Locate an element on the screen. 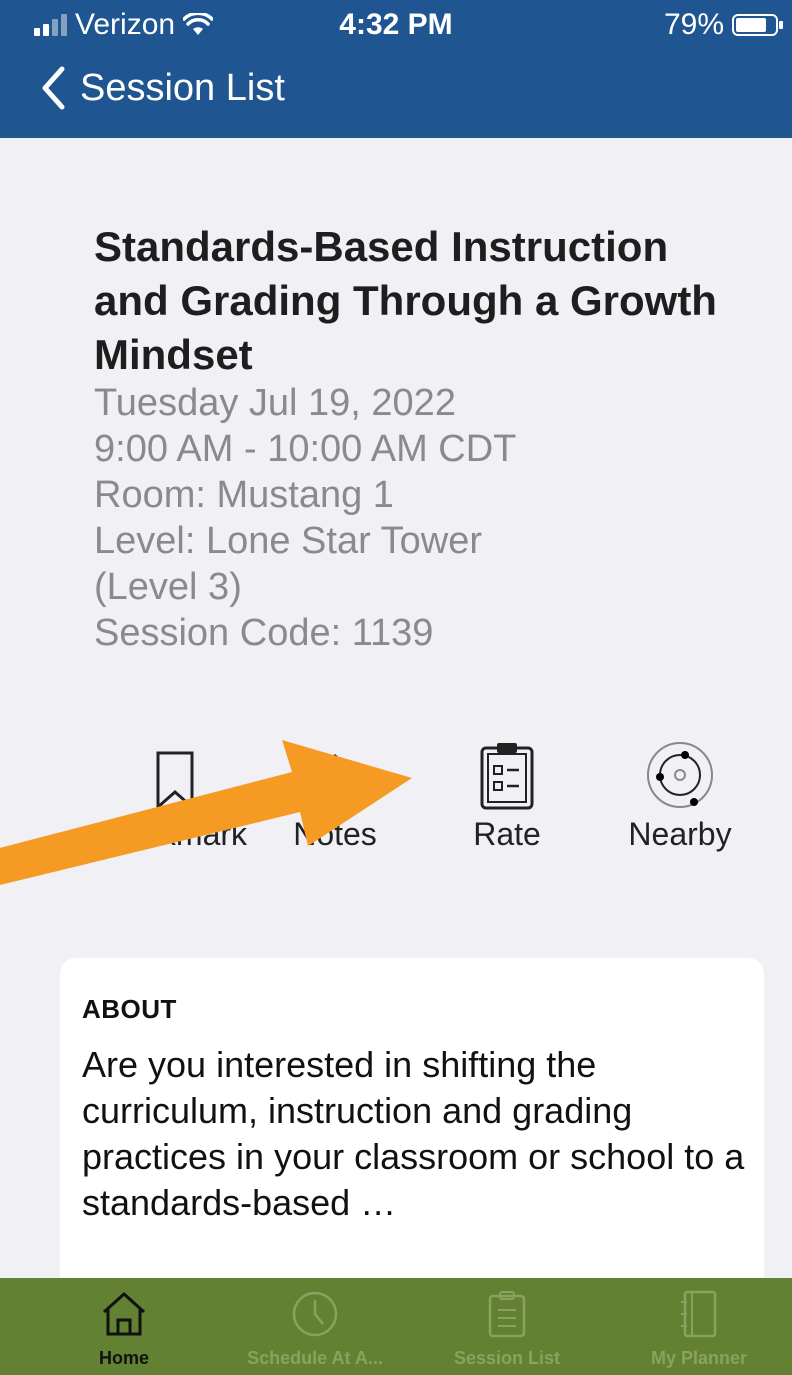 This screenshot has width=792, height=1375. back-button: Session List is located at coordinates (162, 88).